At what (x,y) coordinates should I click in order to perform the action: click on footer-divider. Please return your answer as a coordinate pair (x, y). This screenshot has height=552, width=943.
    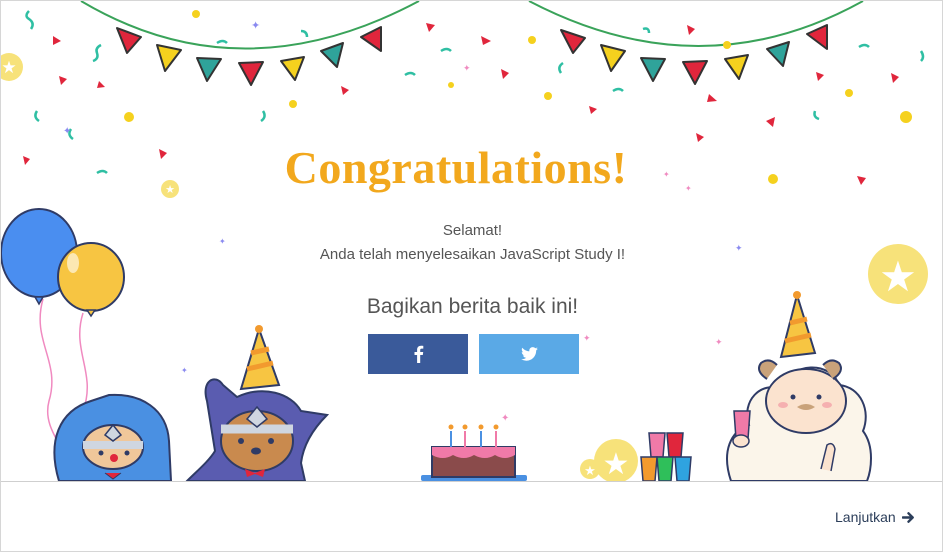
    Looking at the image, I should click on (471, 481).